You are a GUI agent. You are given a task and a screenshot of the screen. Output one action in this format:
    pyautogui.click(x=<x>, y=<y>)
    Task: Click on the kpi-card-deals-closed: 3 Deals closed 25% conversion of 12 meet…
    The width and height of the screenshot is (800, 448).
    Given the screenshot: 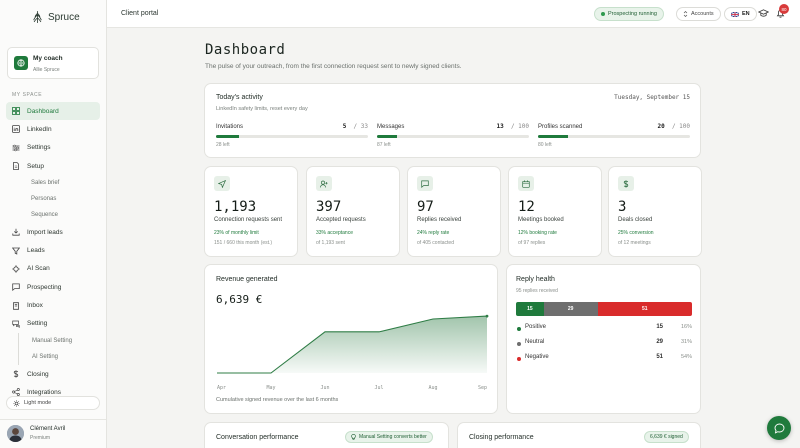 What is the action you would take?
    pyautogui.click(x=655, y=211)
    